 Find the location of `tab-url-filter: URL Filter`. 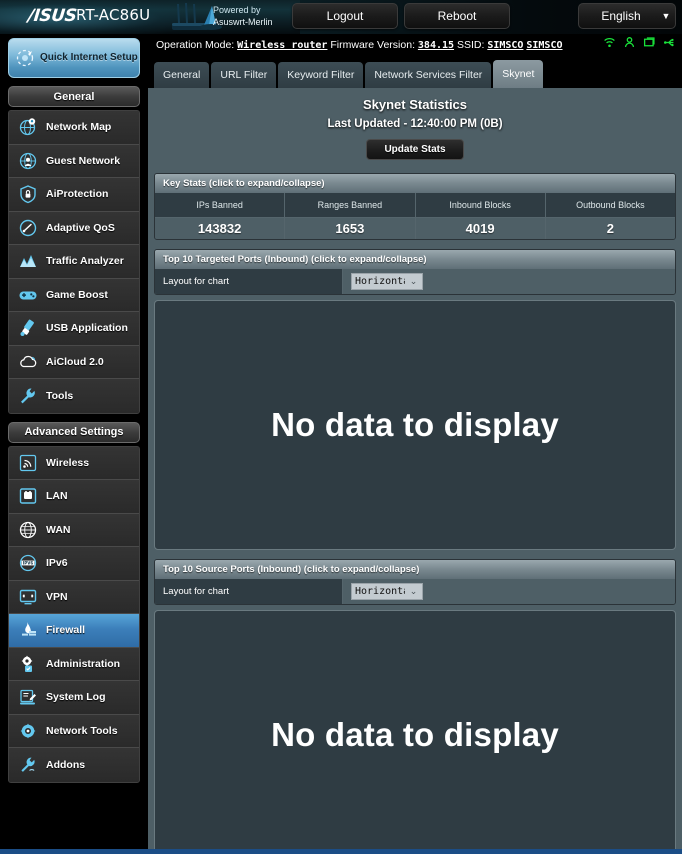

tab-url-filter: URL Filter is located at coordinates (244, 75).